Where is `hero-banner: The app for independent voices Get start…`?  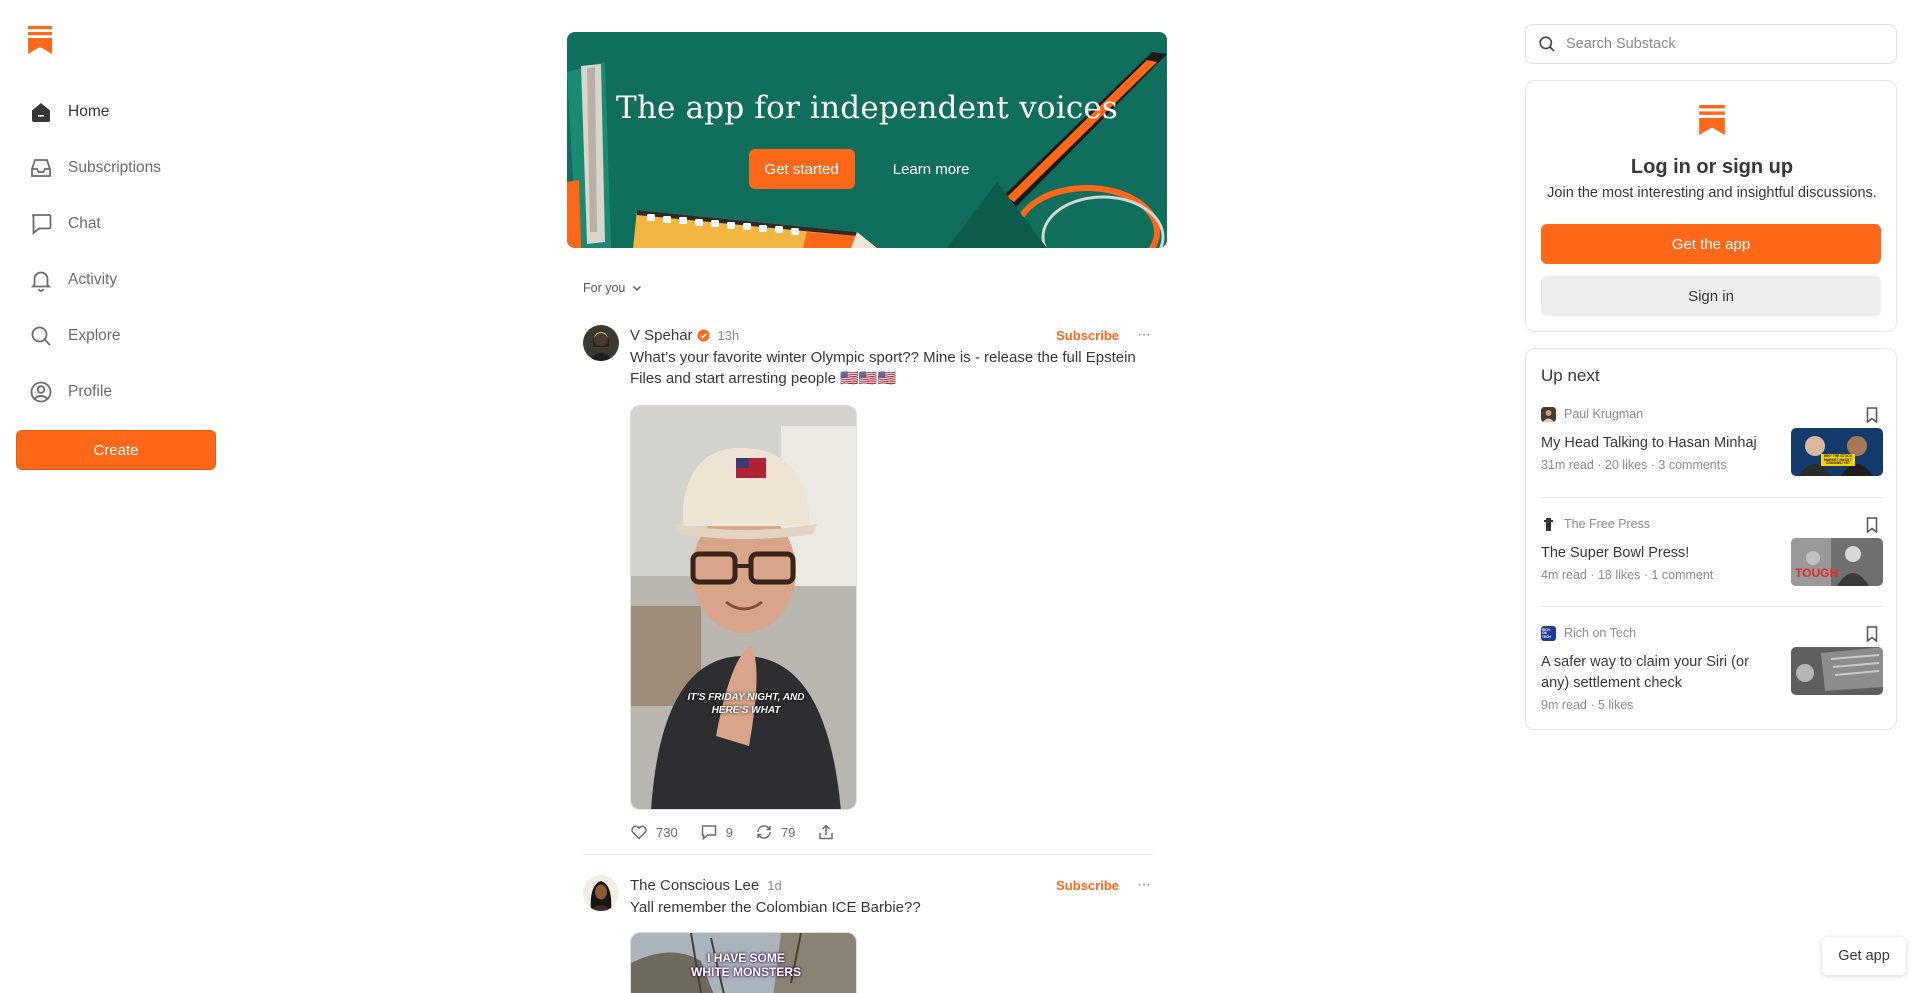
hero-banner: The app for independent voices Get start… is located at coordinates (867, 140).